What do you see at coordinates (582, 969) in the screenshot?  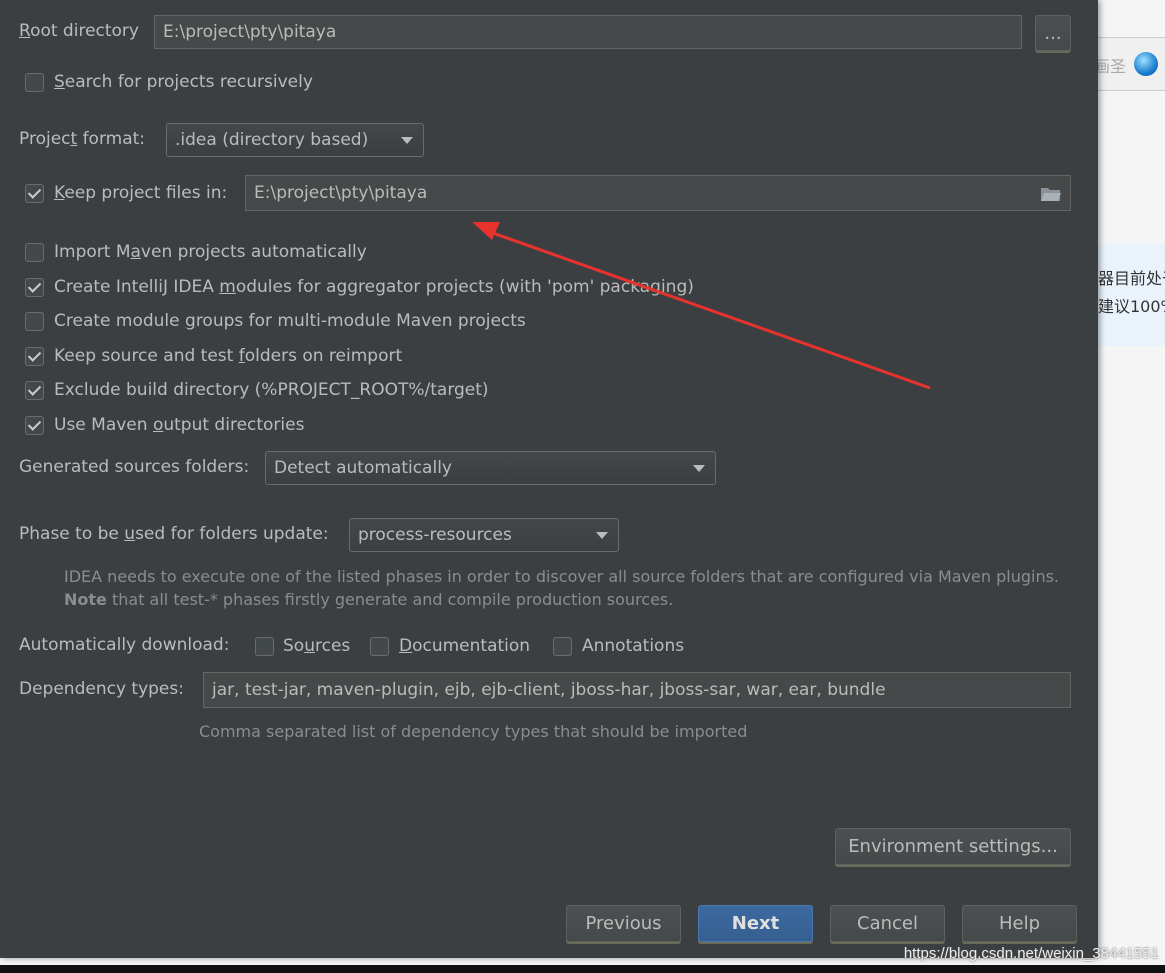 I see `taskbar` at bounding box center [582, 969].